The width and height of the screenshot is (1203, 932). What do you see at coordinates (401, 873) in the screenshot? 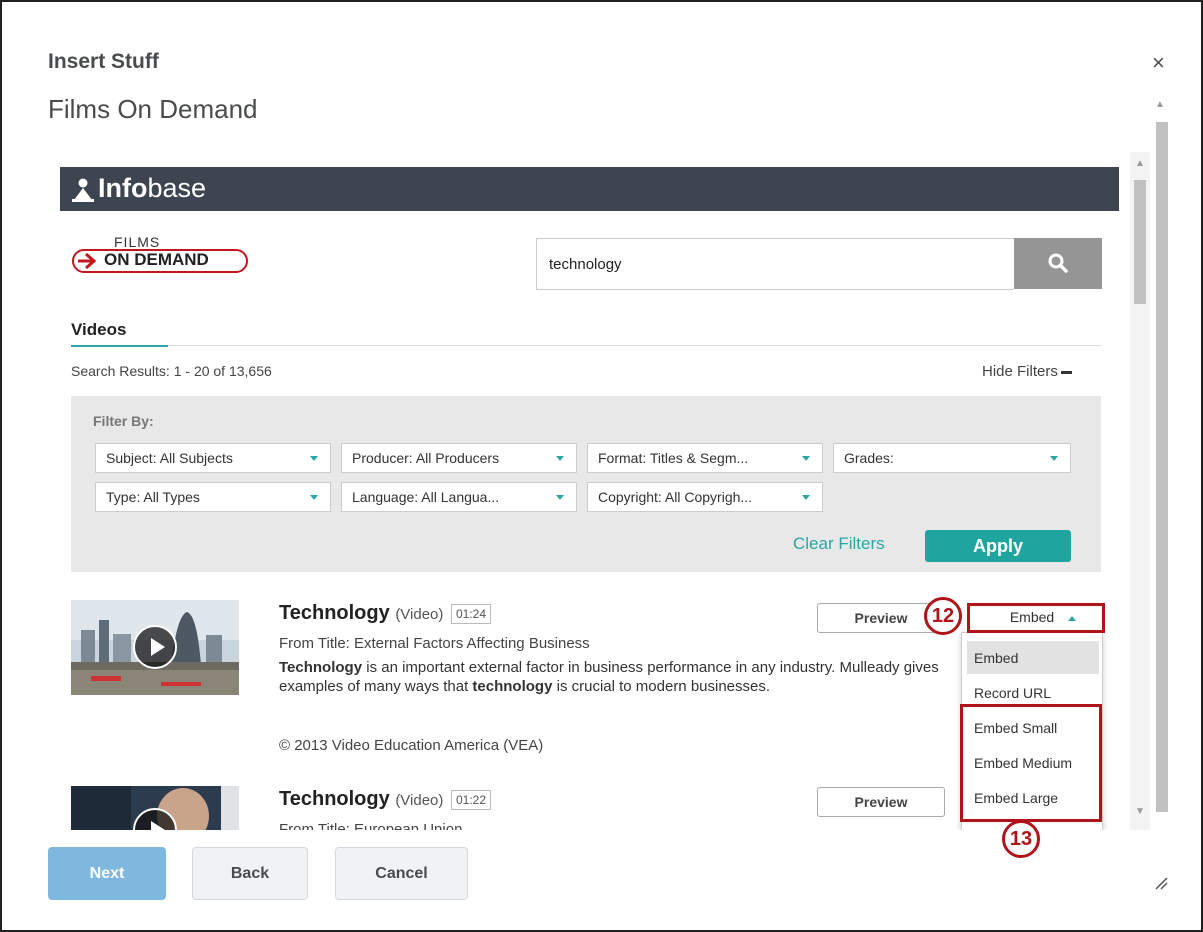
I see `cancel-button: Cancel` at bounding box center [401, 873].